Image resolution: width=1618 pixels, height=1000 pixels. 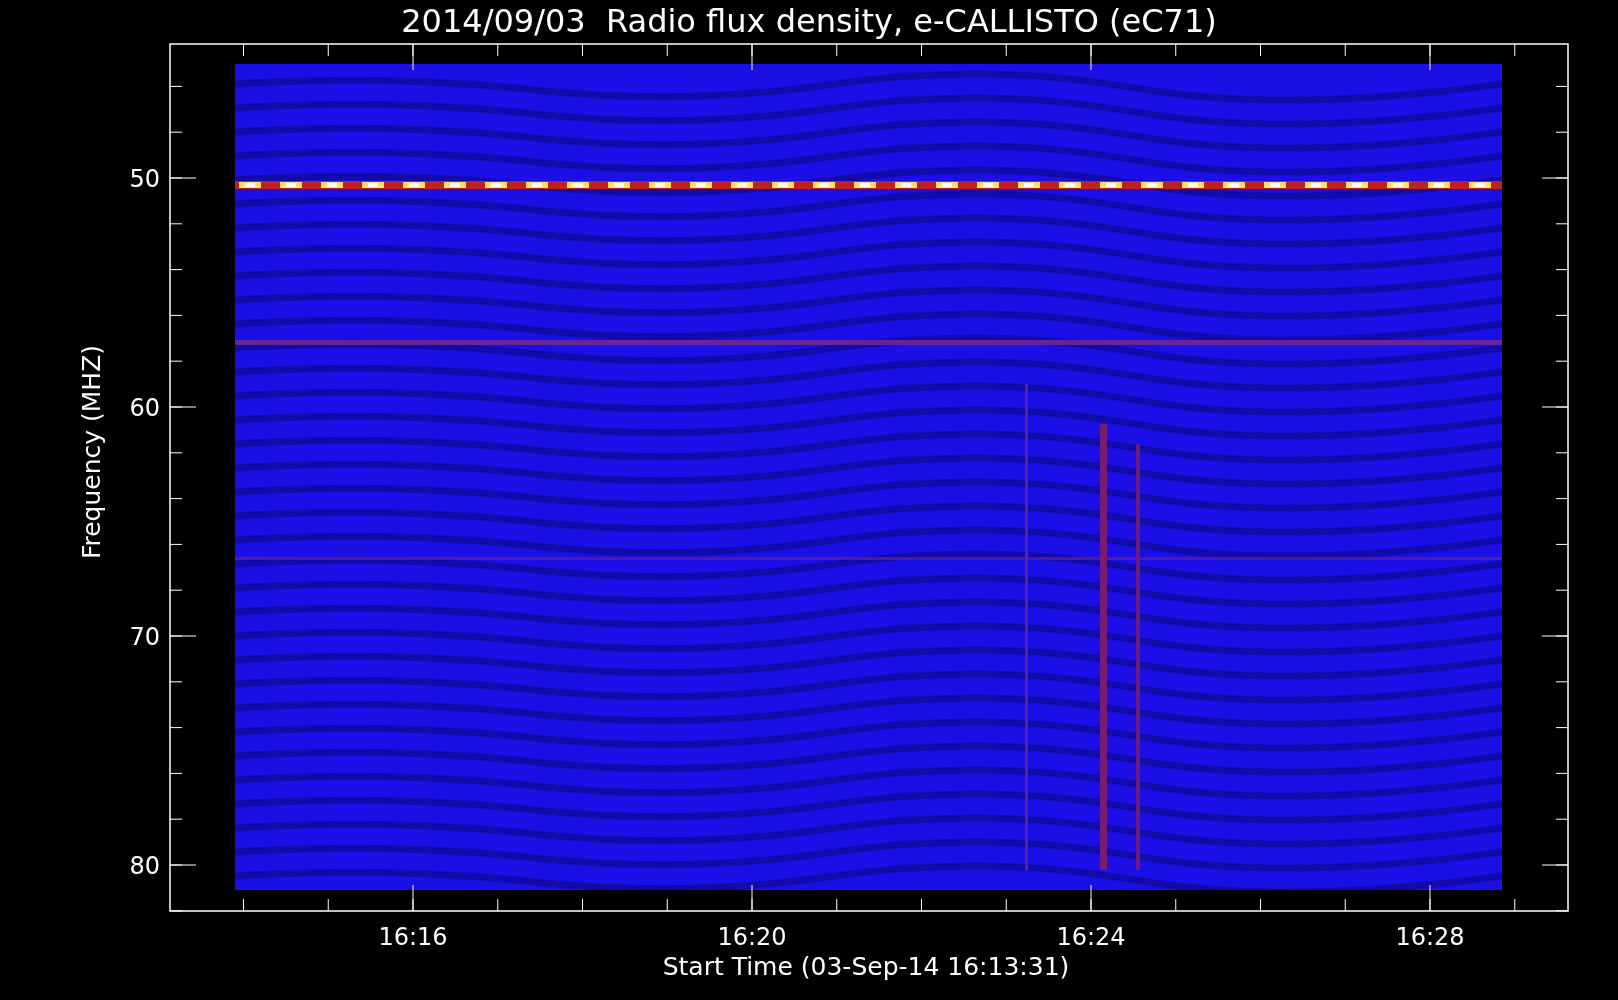 What do you see at coordinates (866, 966) in the screenshot?
I see `x-axis-label: Start Time (03-Sep-14 16:13:31)` at bounding box center [866, 966].